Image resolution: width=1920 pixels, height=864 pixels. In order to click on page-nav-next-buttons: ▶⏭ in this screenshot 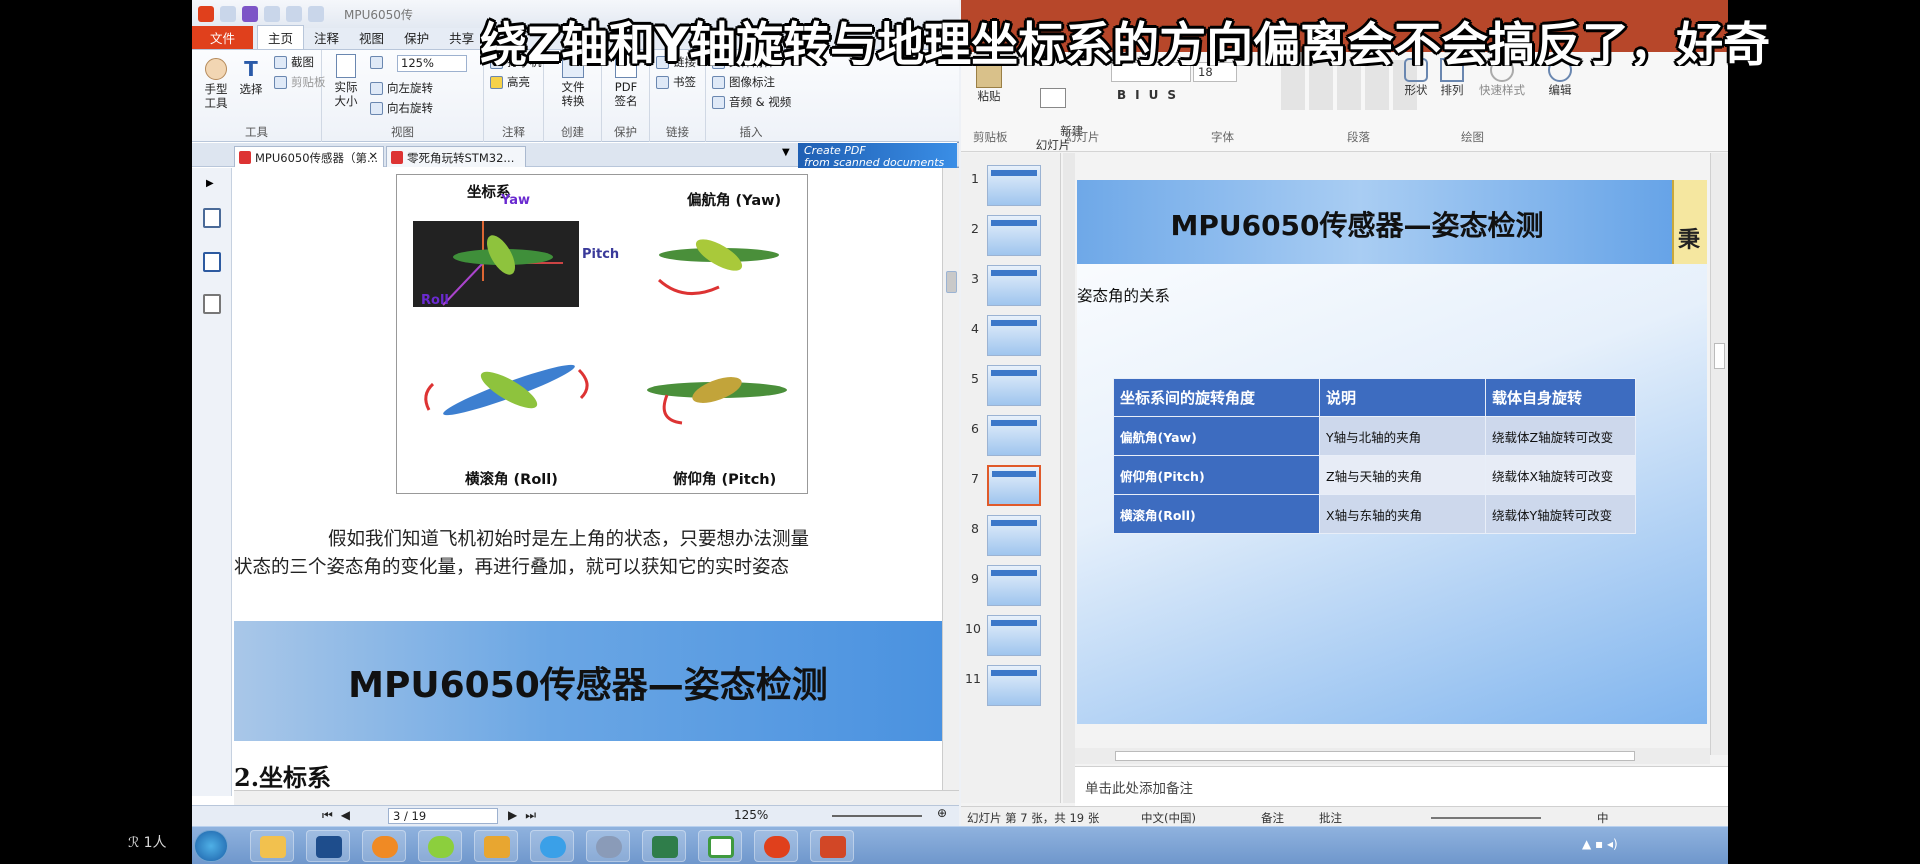, I will do `click(526, 815)`.